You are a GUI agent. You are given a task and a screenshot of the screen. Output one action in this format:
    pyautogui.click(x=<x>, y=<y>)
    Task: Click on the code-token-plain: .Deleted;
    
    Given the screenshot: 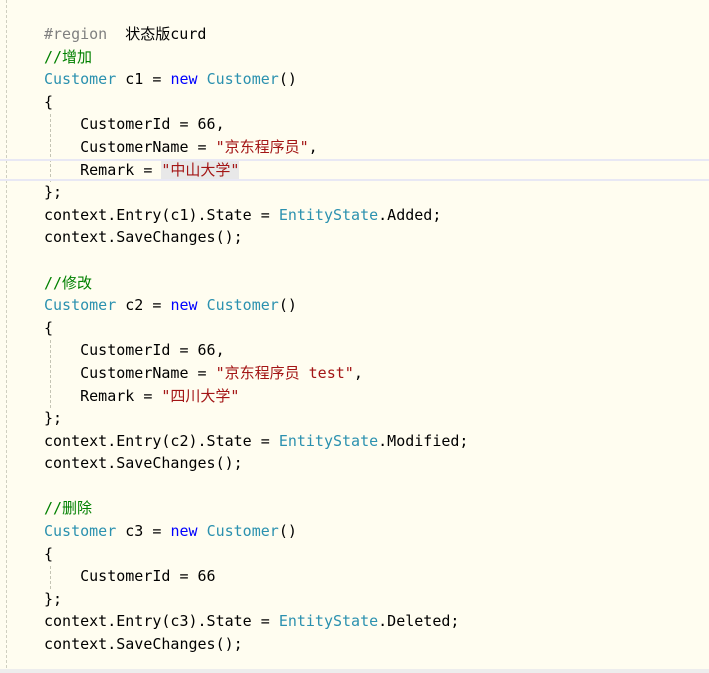 What is the action you would take?
    pyautogui.click(x=419, y=621)
    